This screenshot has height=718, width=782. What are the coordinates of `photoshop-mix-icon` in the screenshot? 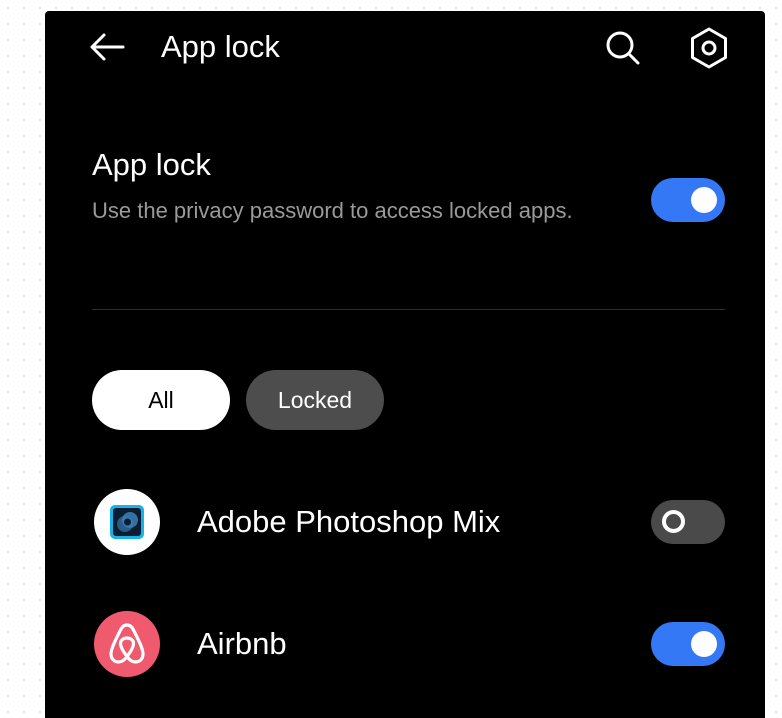 It's located at (127, 522).